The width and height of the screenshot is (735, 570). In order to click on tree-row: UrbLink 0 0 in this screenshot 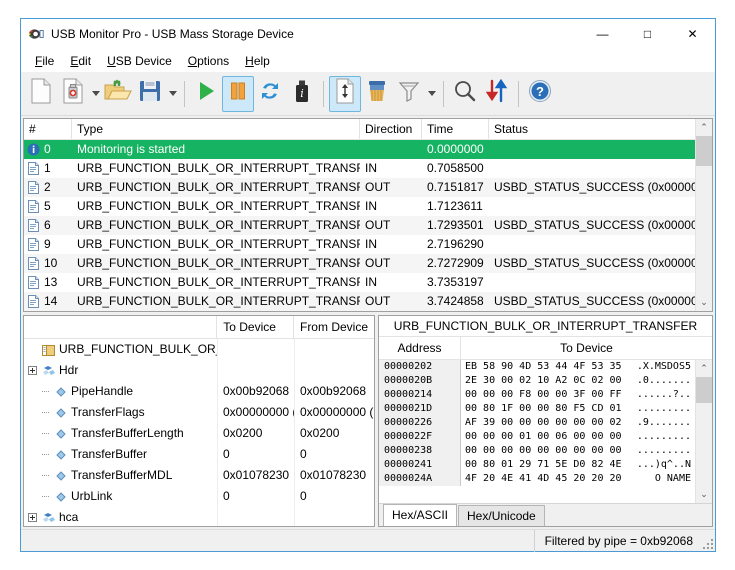, I will do `click(199, 496)`.